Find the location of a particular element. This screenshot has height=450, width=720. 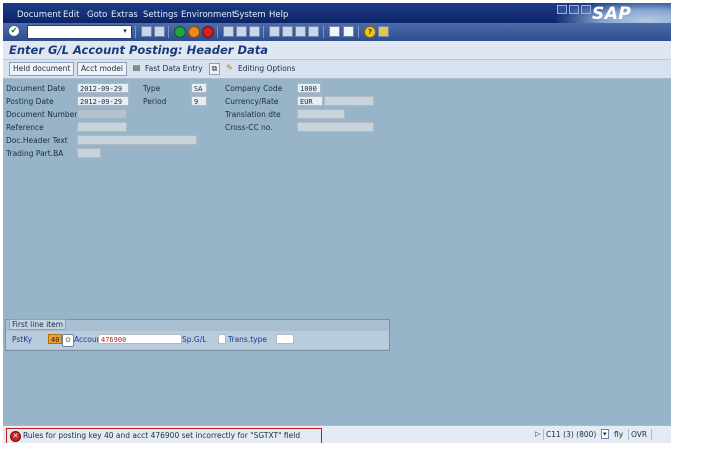

insert-mode: OVR is located at coordinates (639, 434).